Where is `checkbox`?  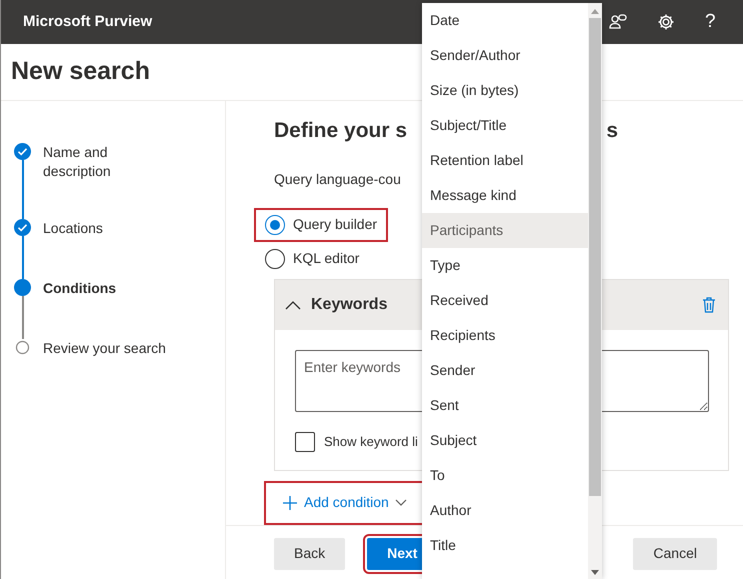
checkbox is located at coordinates (305, 442).